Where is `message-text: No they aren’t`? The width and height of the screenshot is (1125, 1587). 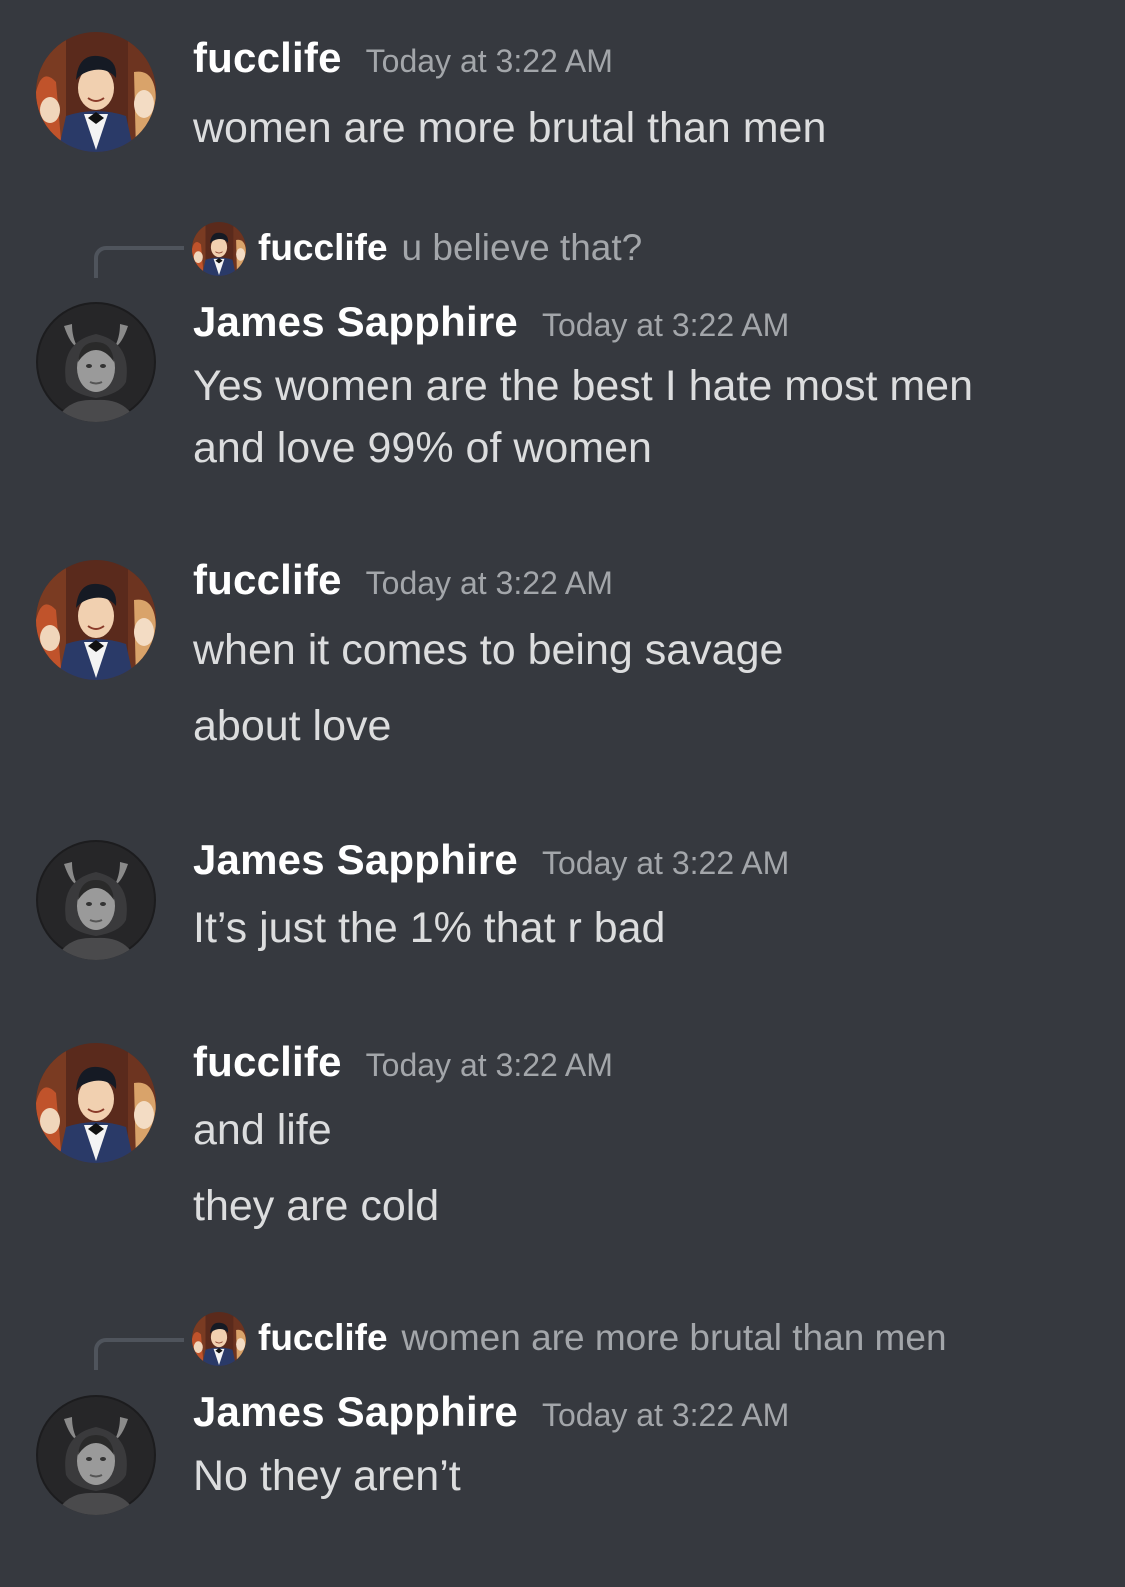 message-text: No they aren’t is located at coordinates (327, 1476).